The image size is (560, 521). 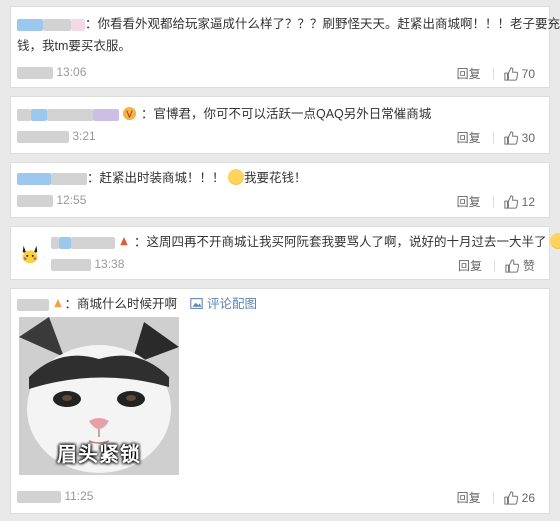 I want to click on crying-emoji, so click(x=236, y=177).